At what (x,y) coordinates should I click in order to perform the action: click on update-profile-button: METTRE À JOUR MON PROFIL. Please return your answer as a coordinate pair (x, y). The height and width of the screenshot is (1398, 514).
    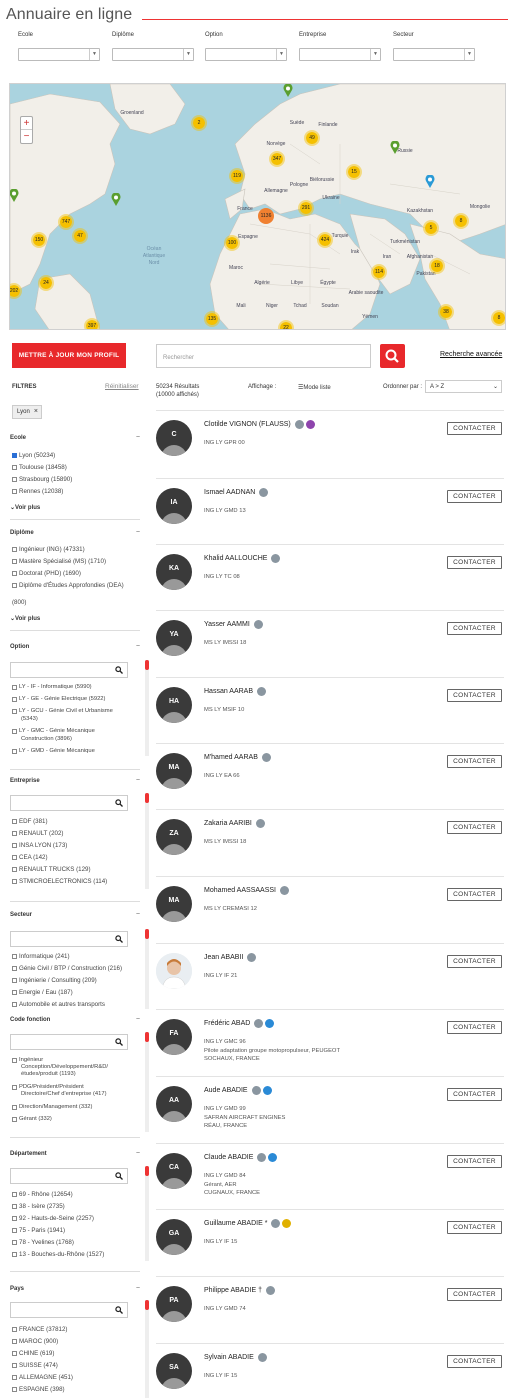
    Looking at the image, I should click on (69, 355).